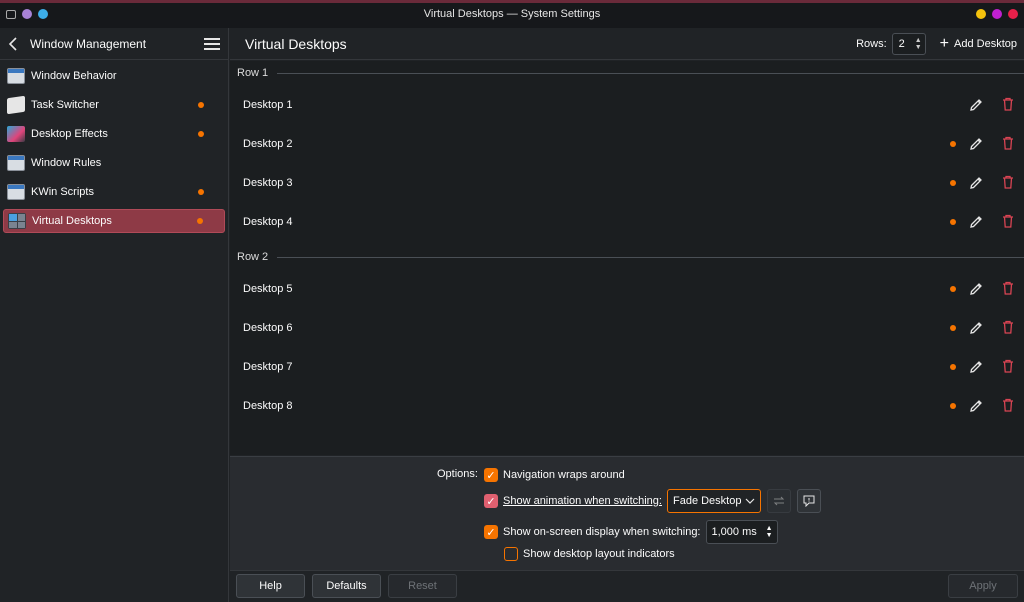  What do you see at coordinates (512, 14) in the screenshot?
I see `title-bar: Virtual Desktops — System Settings` at bounding box center [512, 14].